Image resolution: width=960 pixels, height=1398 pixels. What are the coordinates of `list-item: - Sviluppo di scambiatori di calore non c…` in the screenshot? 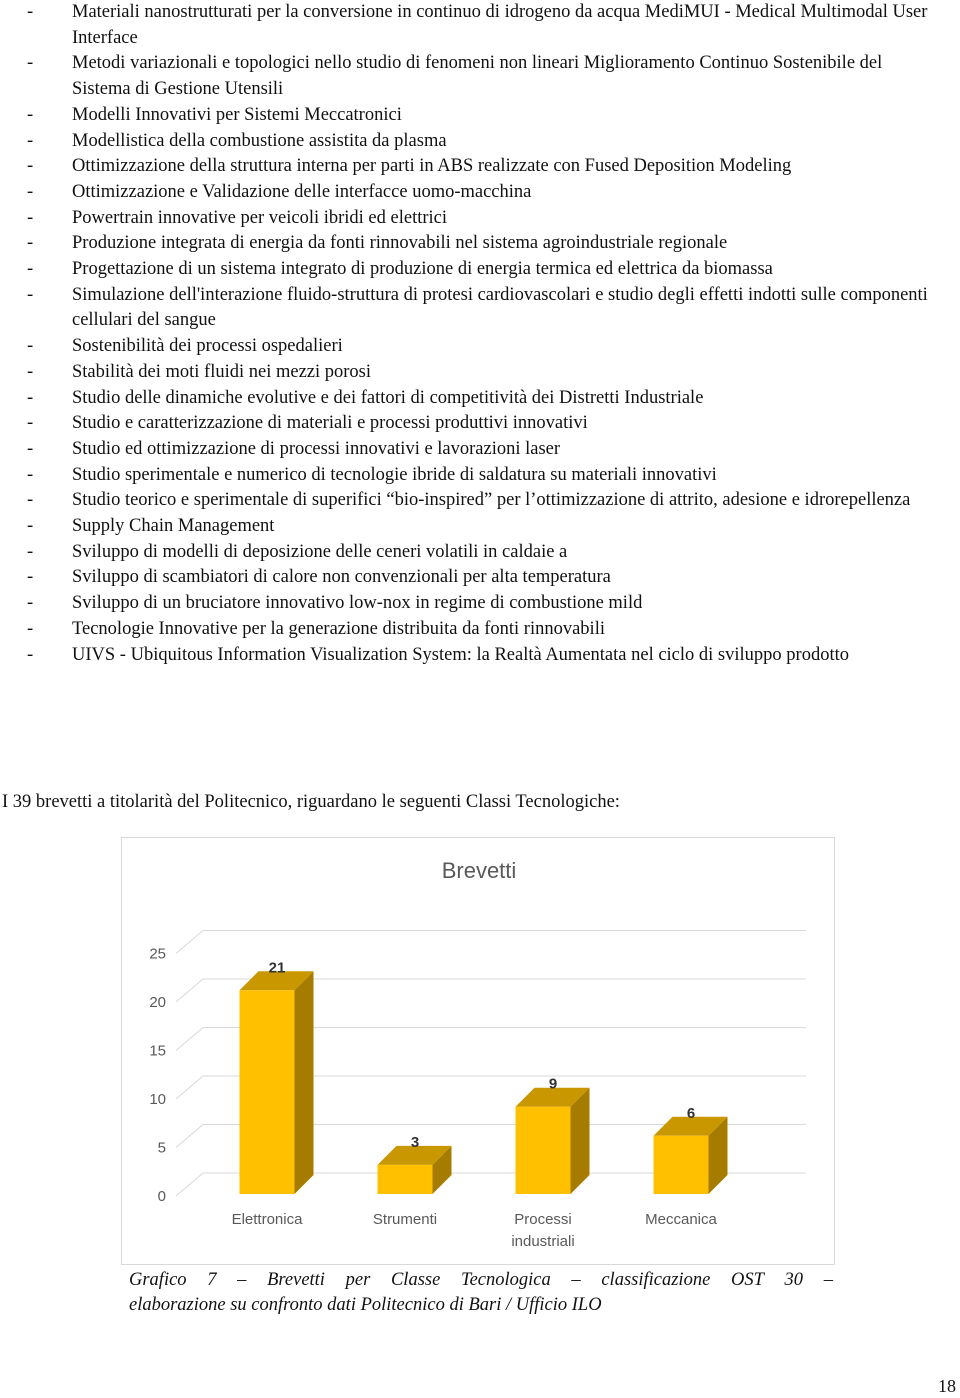 It's located at (480, 578).